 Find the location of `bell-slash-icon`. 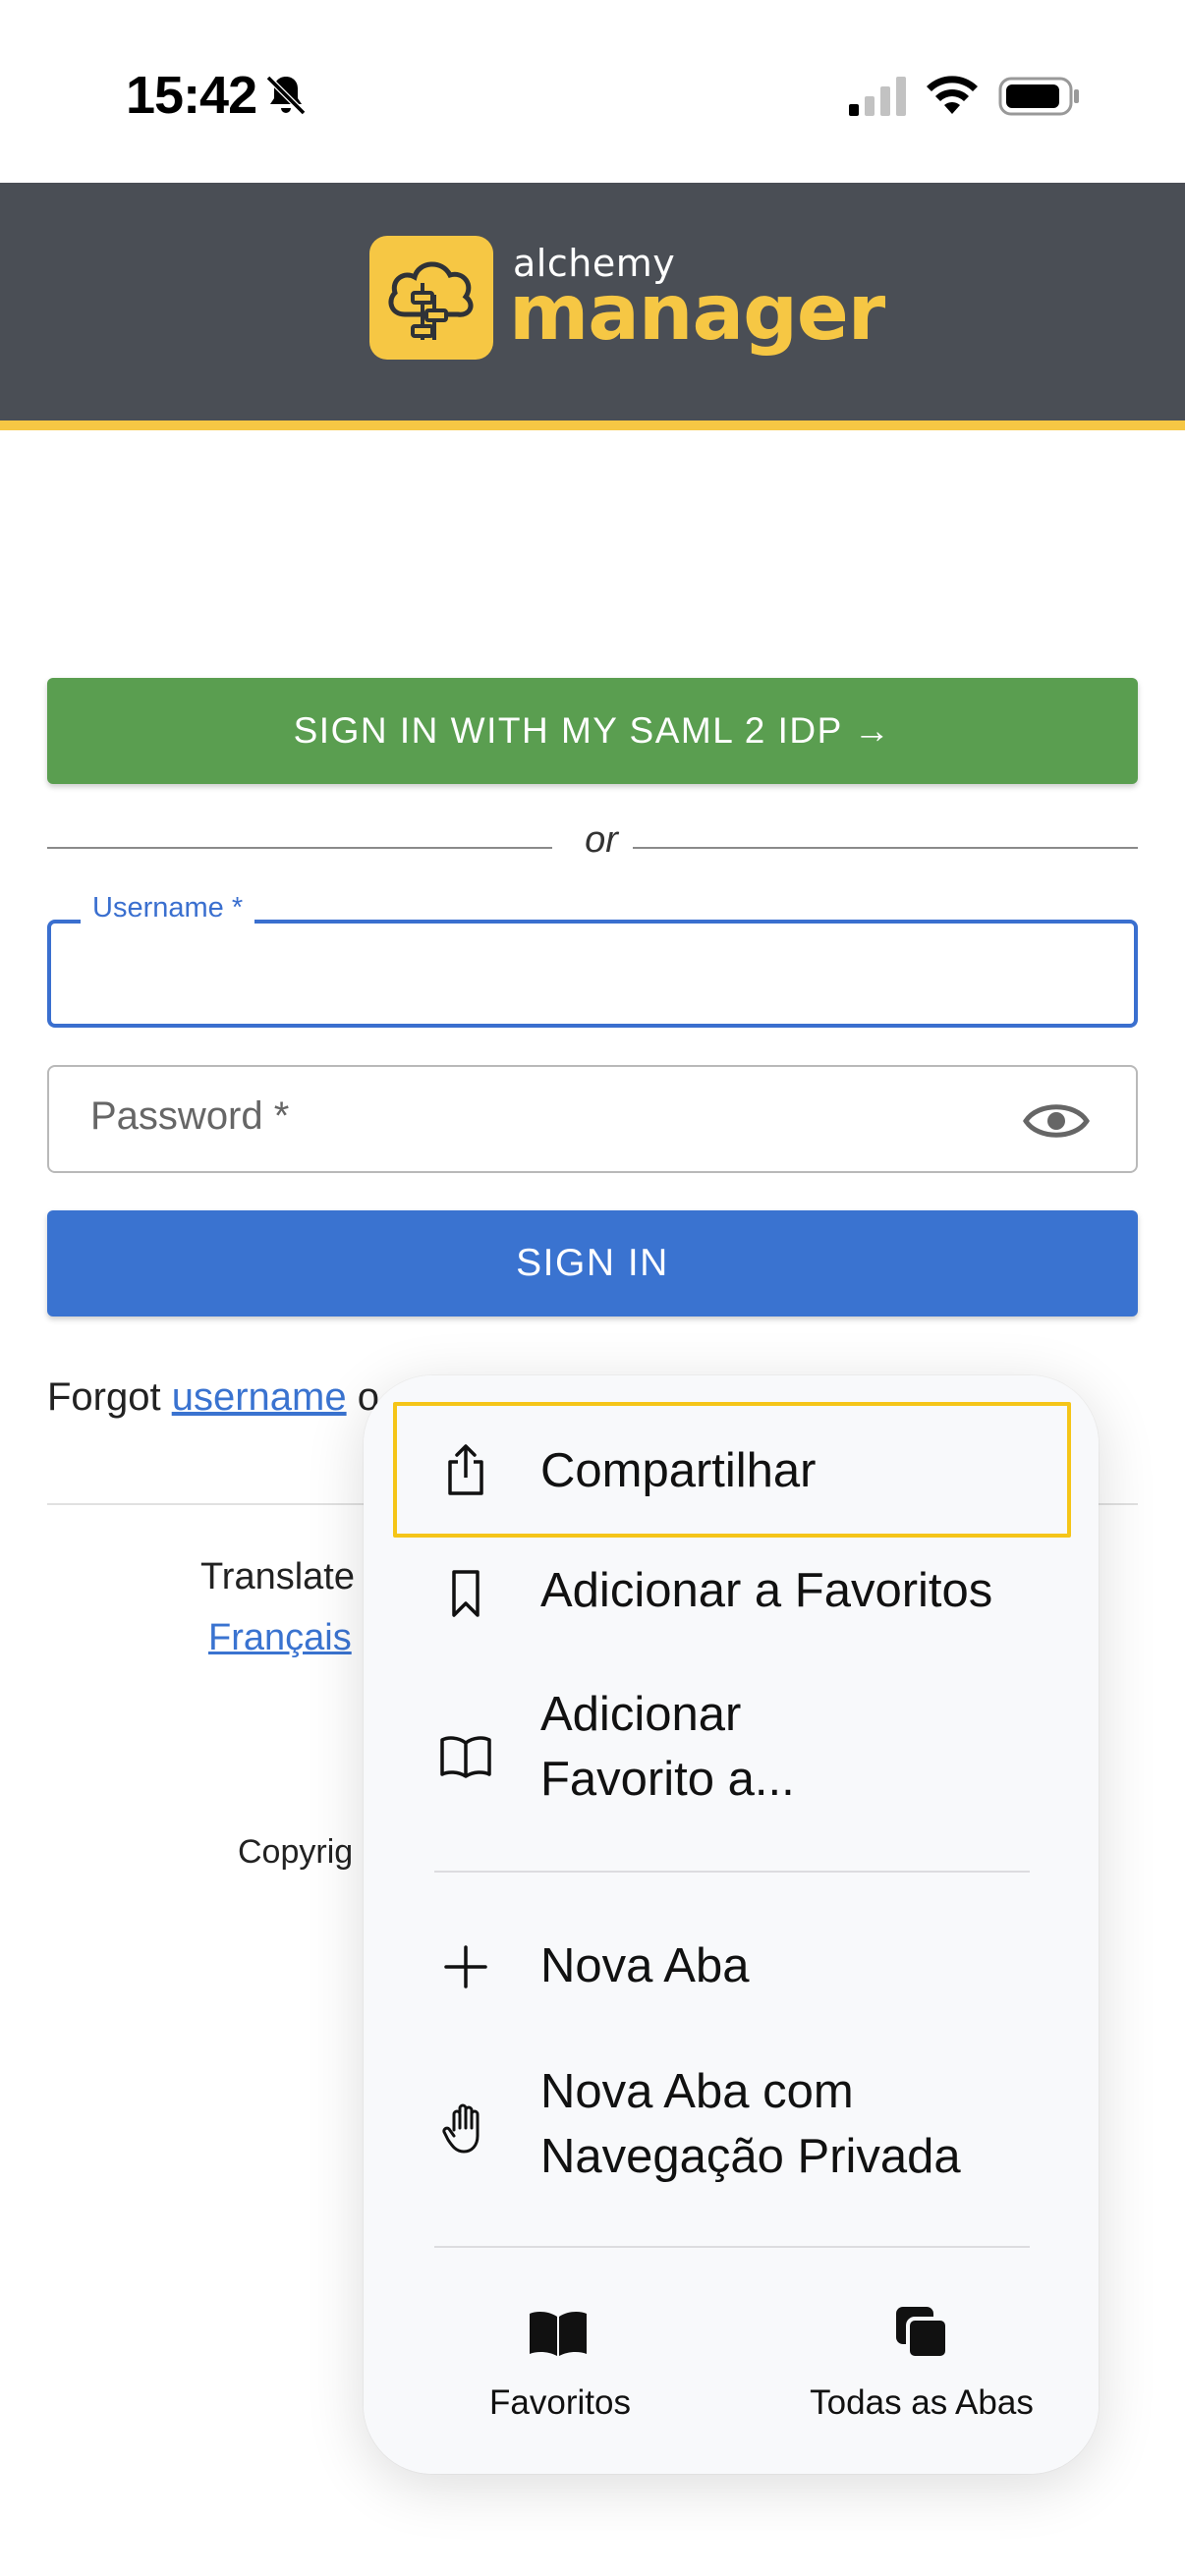

bell-slash-icon is located at coordinates (286, 95).